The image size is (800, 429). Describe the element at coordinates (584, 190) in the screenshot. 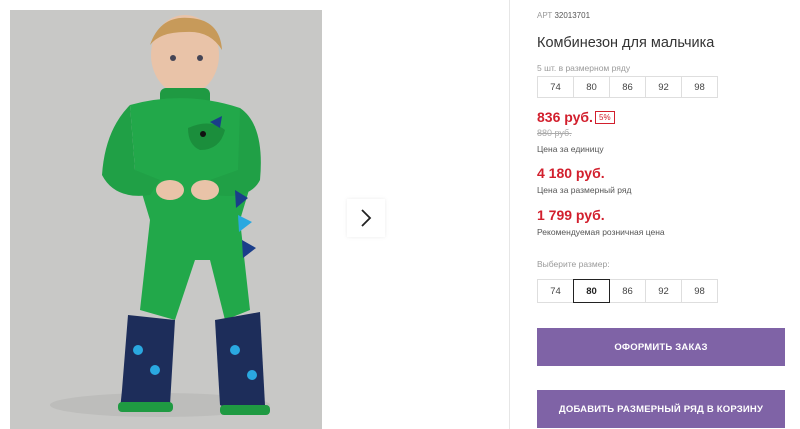

I see `row-price-caption: Цена за размерный ряд` at that location.